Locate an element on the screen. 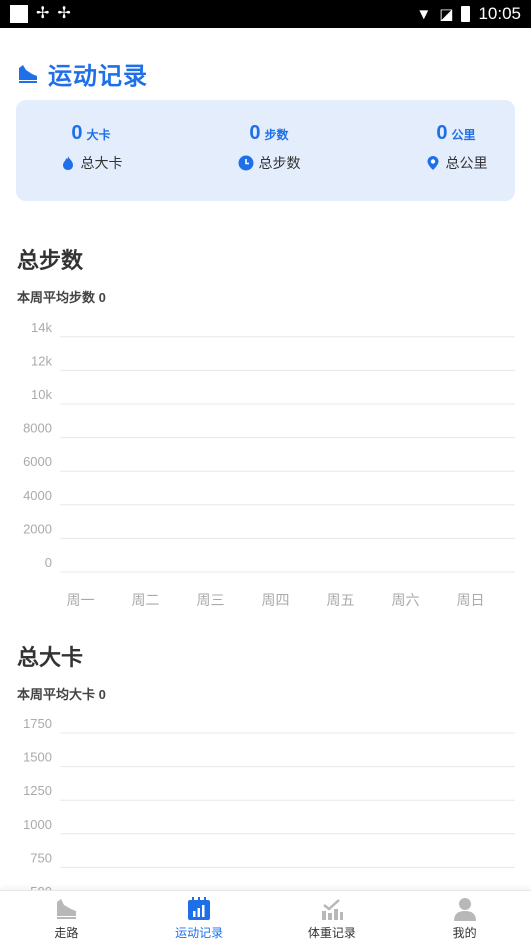 The image size is (531, 945). wifi-icon: ▼ is located at coordinates (424, 14).